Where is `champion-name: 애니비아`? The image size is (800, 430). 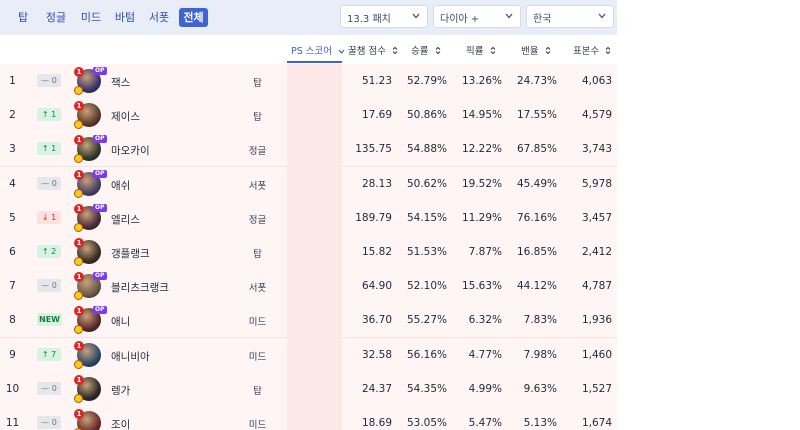 champion-name: 애니비아 is located at coordinates (130, 356).